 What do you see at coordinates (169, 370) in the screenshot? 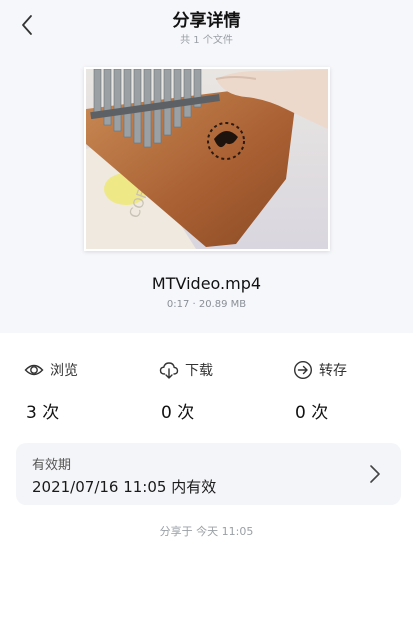
I see `cloud-download-icon` at bounding box center [169, 370].